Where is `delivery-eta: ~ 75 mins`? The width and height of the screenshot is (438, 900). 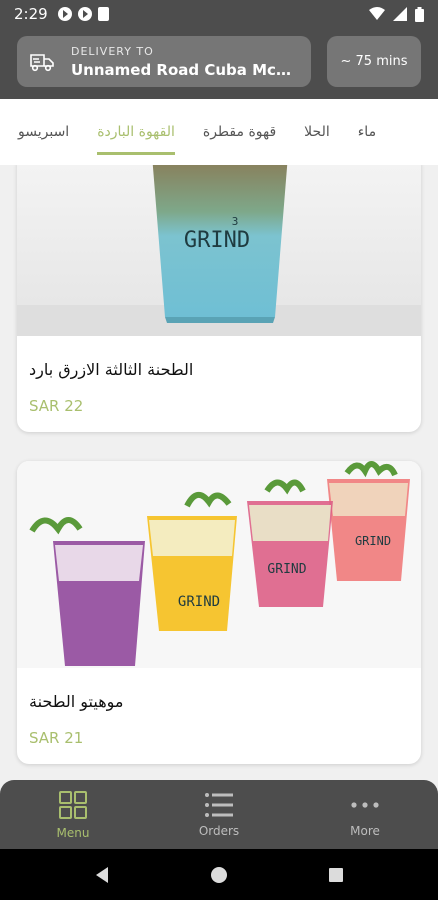
delivery-eta: ~ 75 mins is located at coordinates (374, 61).